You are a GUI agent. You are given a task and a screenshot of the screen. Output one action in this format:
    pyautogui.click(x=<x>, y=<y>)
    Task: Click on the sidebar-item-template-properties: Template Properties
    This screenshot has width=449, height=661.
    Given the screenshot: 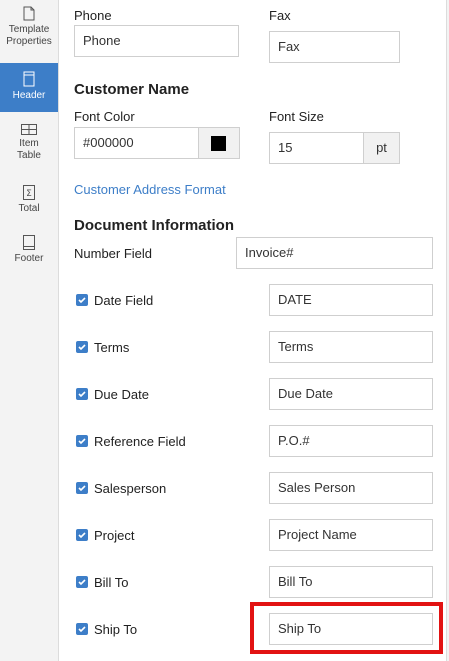 What is the action you would take?
    pyautogui.click(x=29, y=31)
    